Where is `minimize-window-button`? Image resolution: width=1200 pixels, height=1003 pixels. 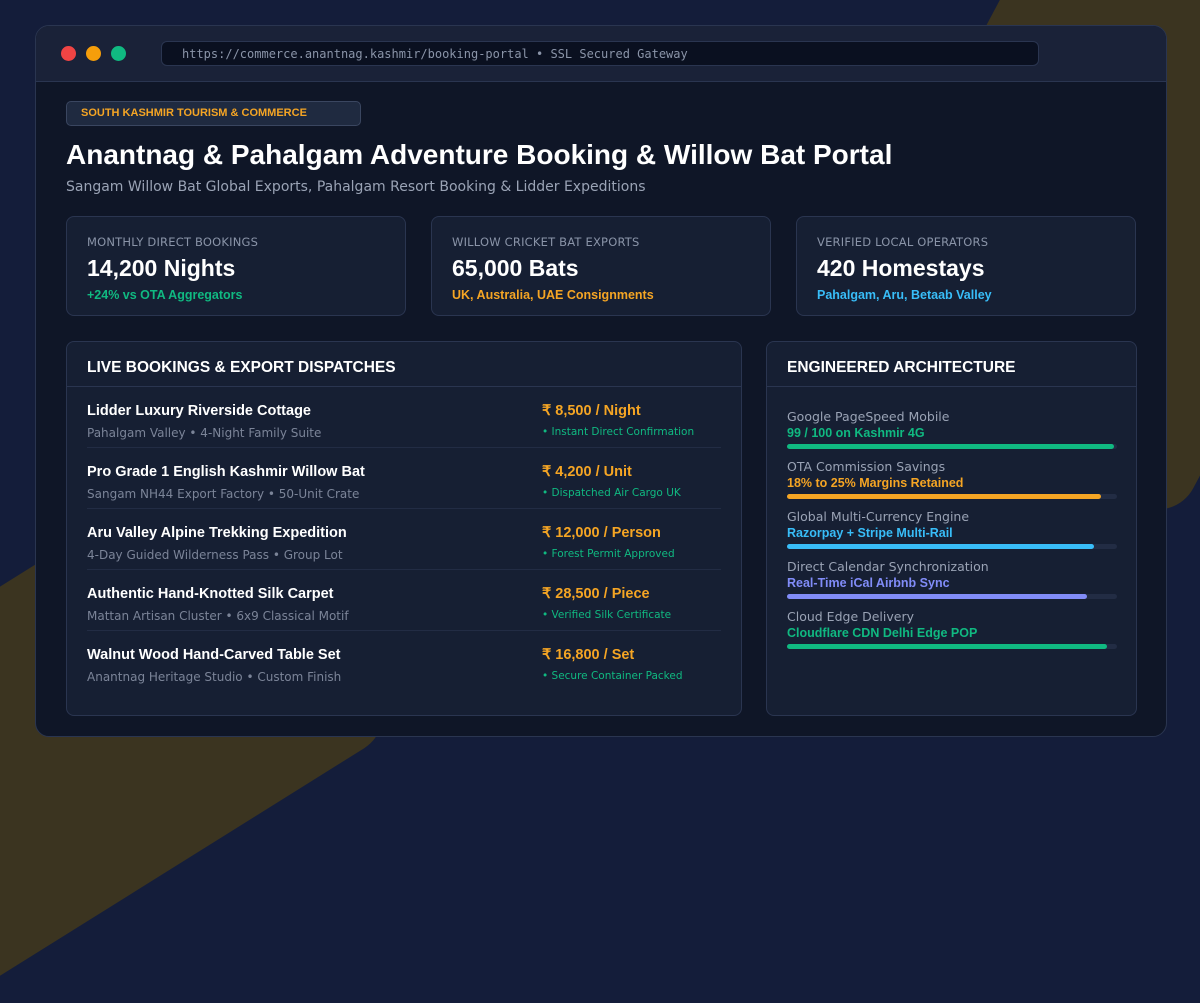
minimize-window-button is located at coordinates (93, 53).